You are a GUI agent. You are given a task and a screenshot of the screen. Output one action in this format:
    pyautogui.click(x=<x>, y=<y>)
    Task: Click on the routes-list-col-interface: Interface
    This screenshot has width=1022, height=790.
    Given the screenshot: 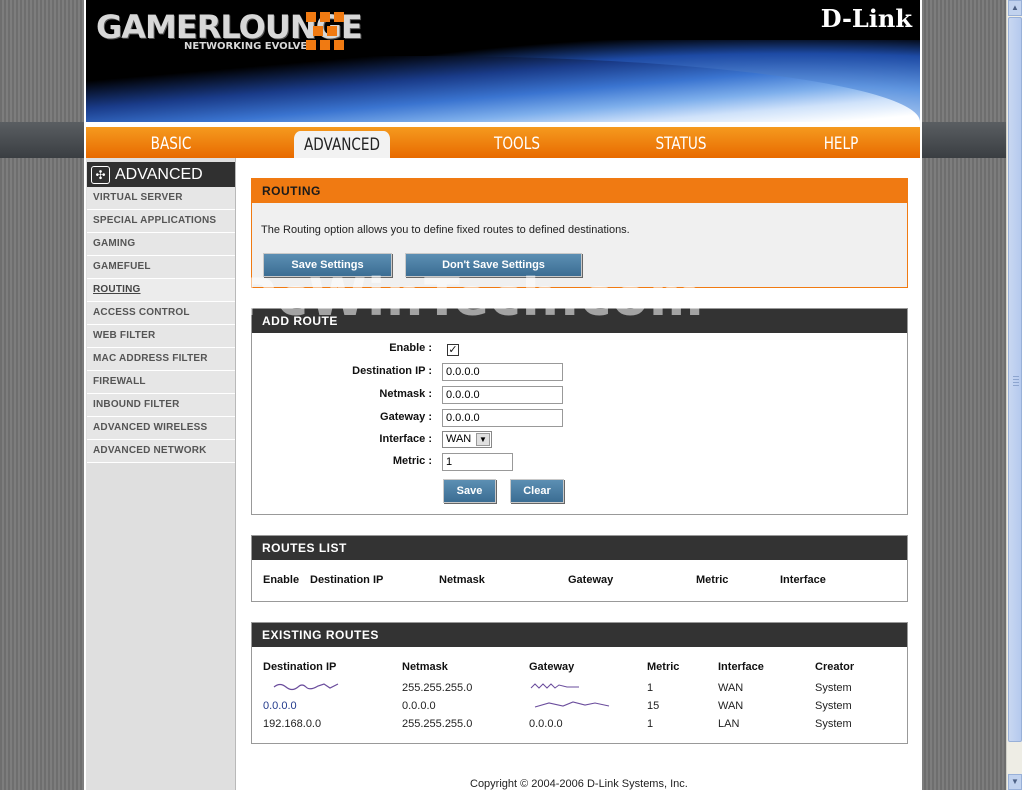 What is the action you would take?
    pyautogui.click(x=803, y=580)
    